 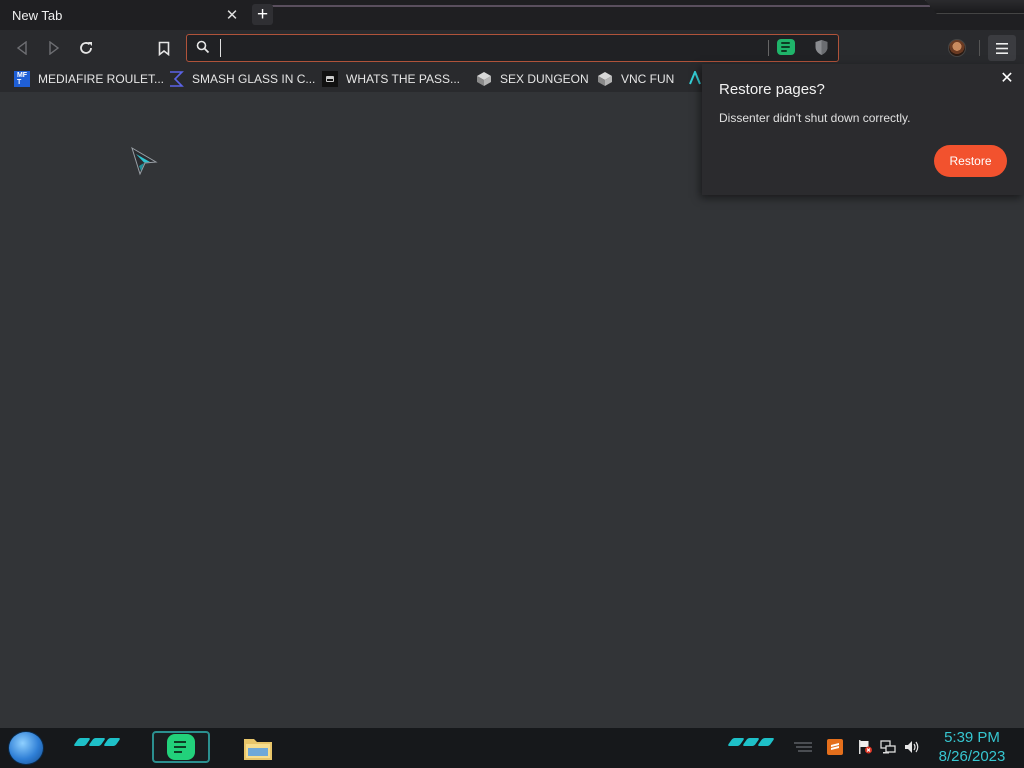 I want to click on gab-app-icon, so click(x=181, y=747).